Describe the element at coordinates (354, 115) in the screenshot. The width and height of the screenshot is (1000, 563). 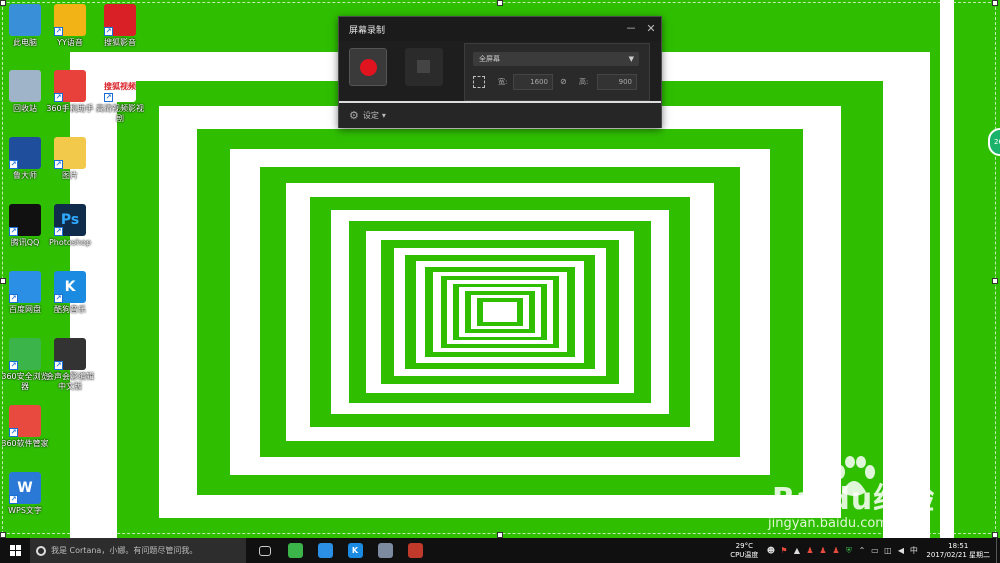
I see `gear-icon: ⚙` at that location.